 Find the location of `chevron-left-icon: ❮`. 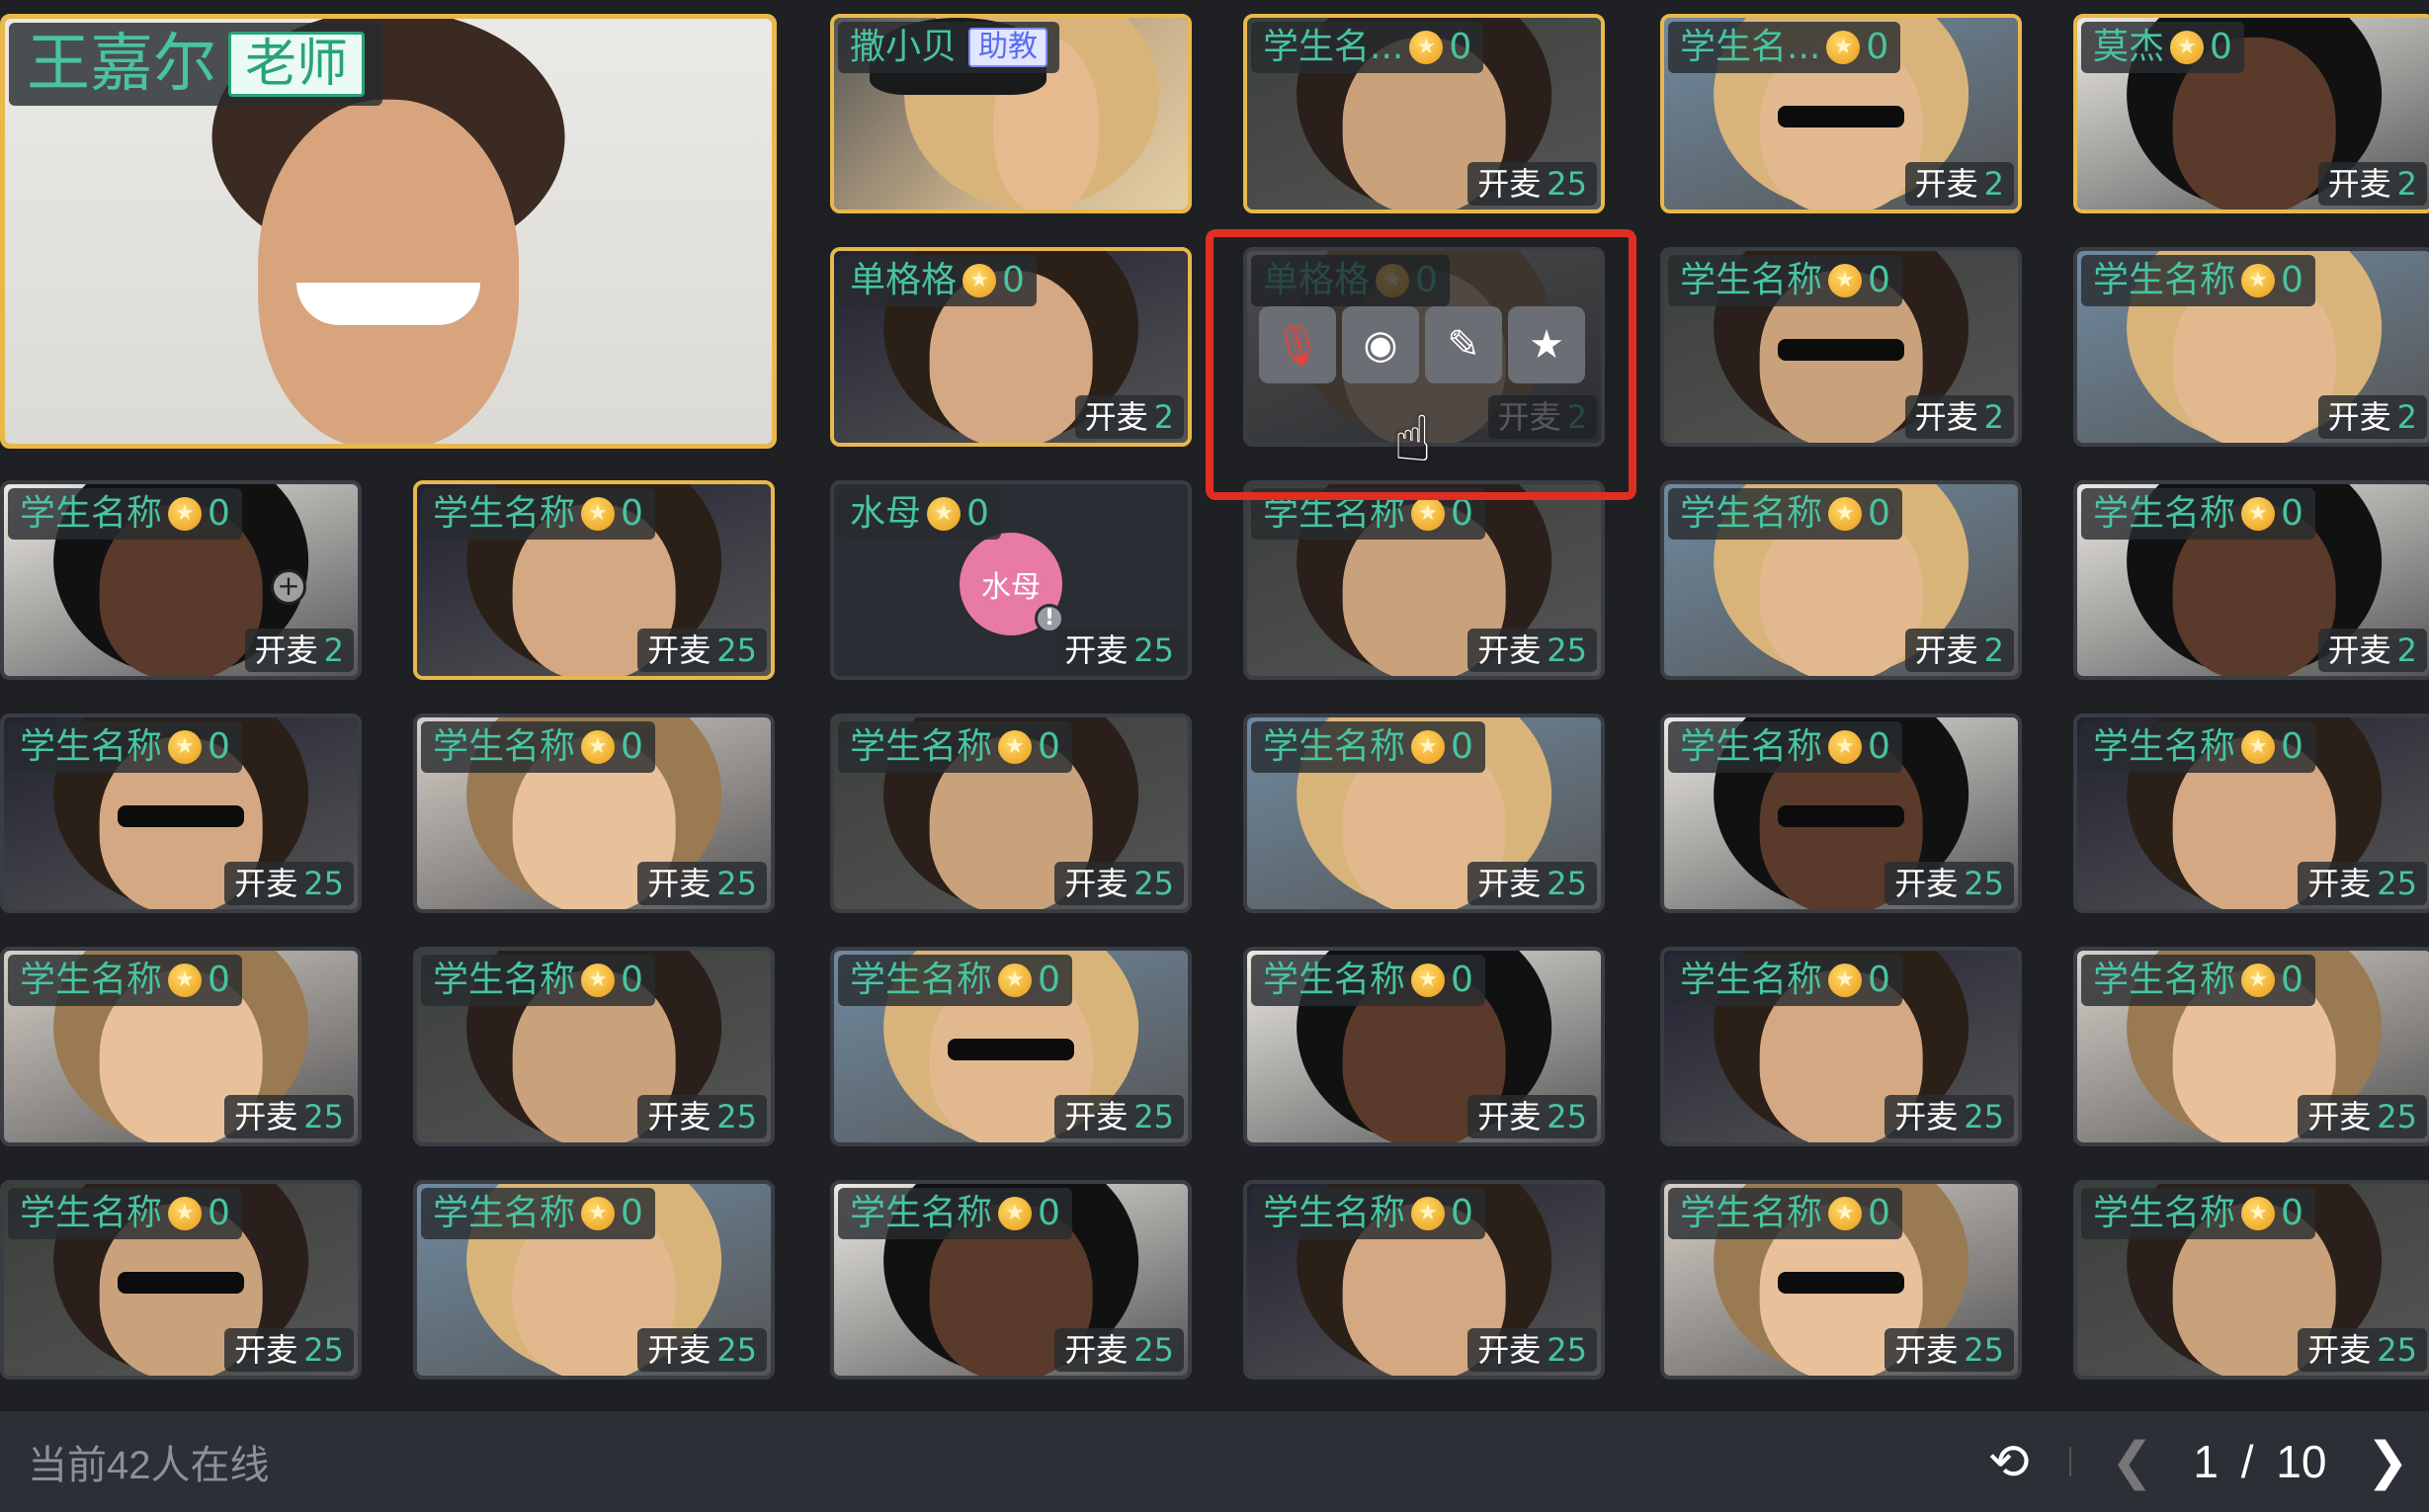

chevron-left-icon: ❮ is located at coordinates (2132, 1461).